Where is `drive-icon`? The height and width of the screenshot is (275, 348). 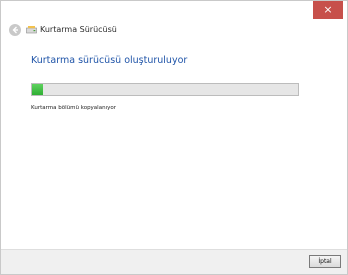
drive-icon is located at coordinates (31, 30).